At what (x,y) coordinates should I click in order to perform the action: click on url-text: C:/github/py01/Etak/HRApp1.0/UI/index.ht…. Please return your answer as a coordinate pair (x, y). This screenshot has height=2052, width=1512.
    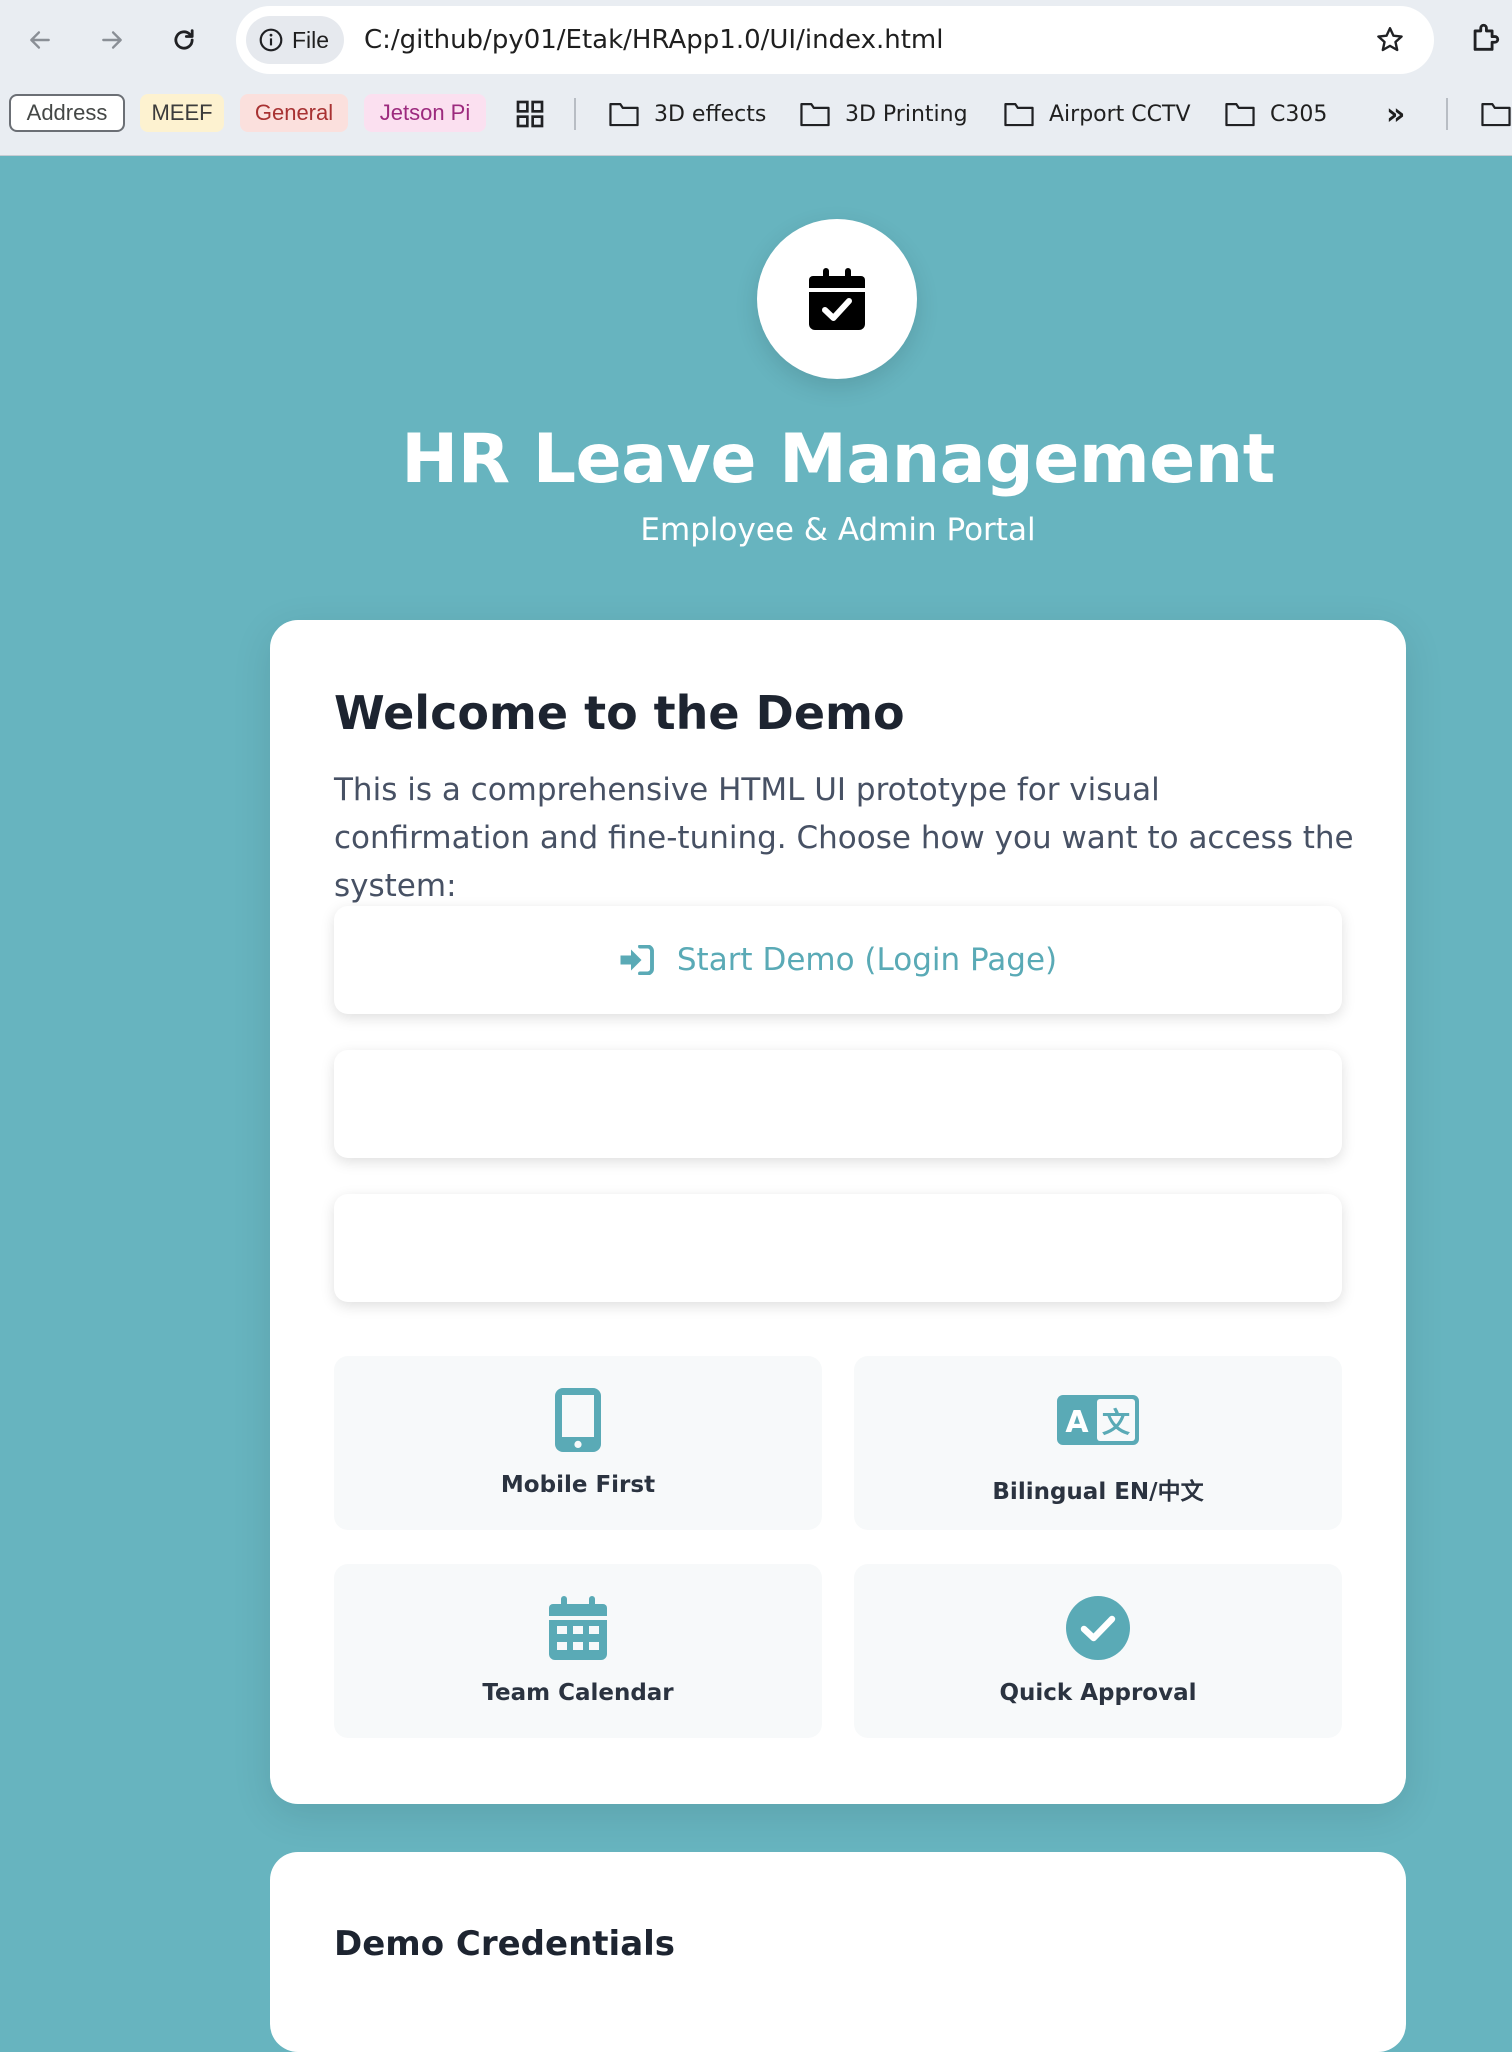
    Looking at the image, I should click on (653, 40).